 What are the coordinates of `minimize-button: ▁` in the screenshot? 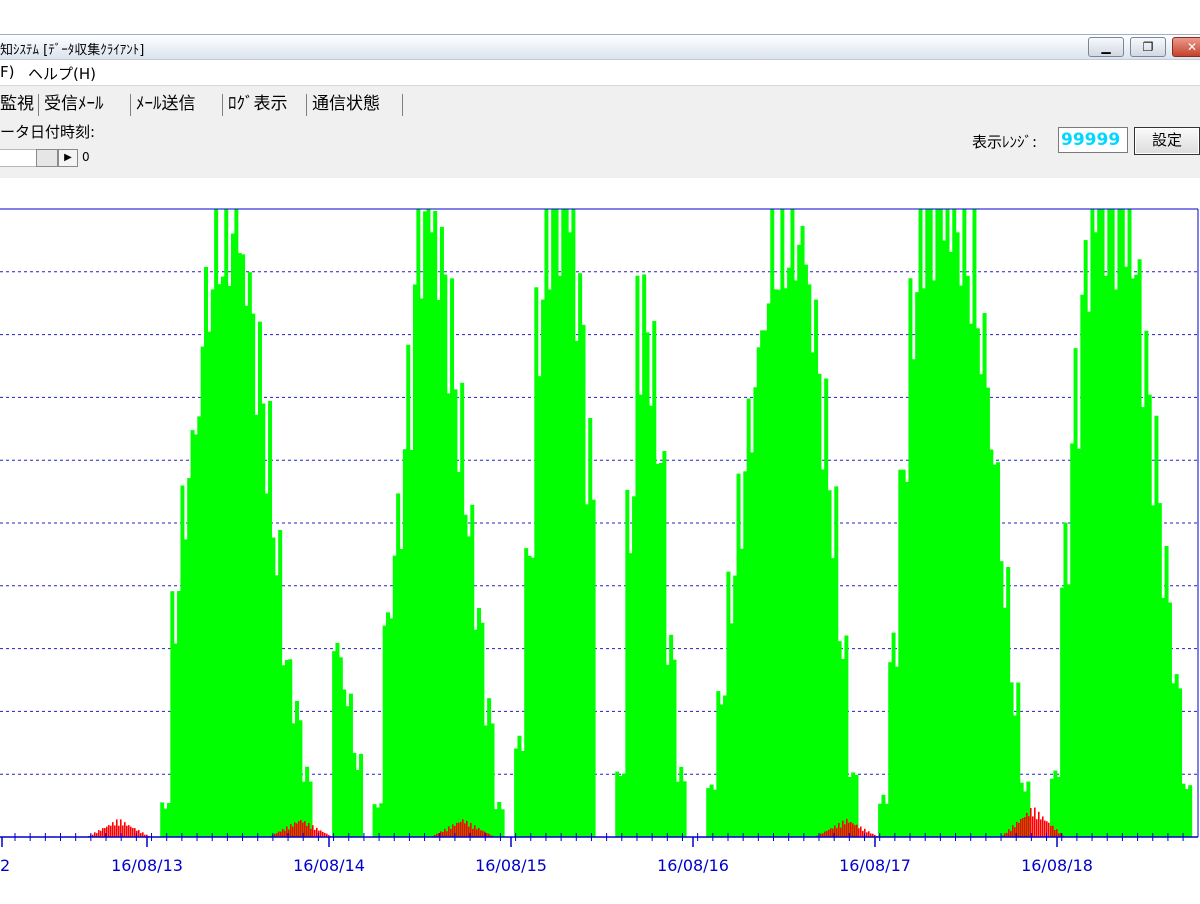 It's located at (1106, 47).